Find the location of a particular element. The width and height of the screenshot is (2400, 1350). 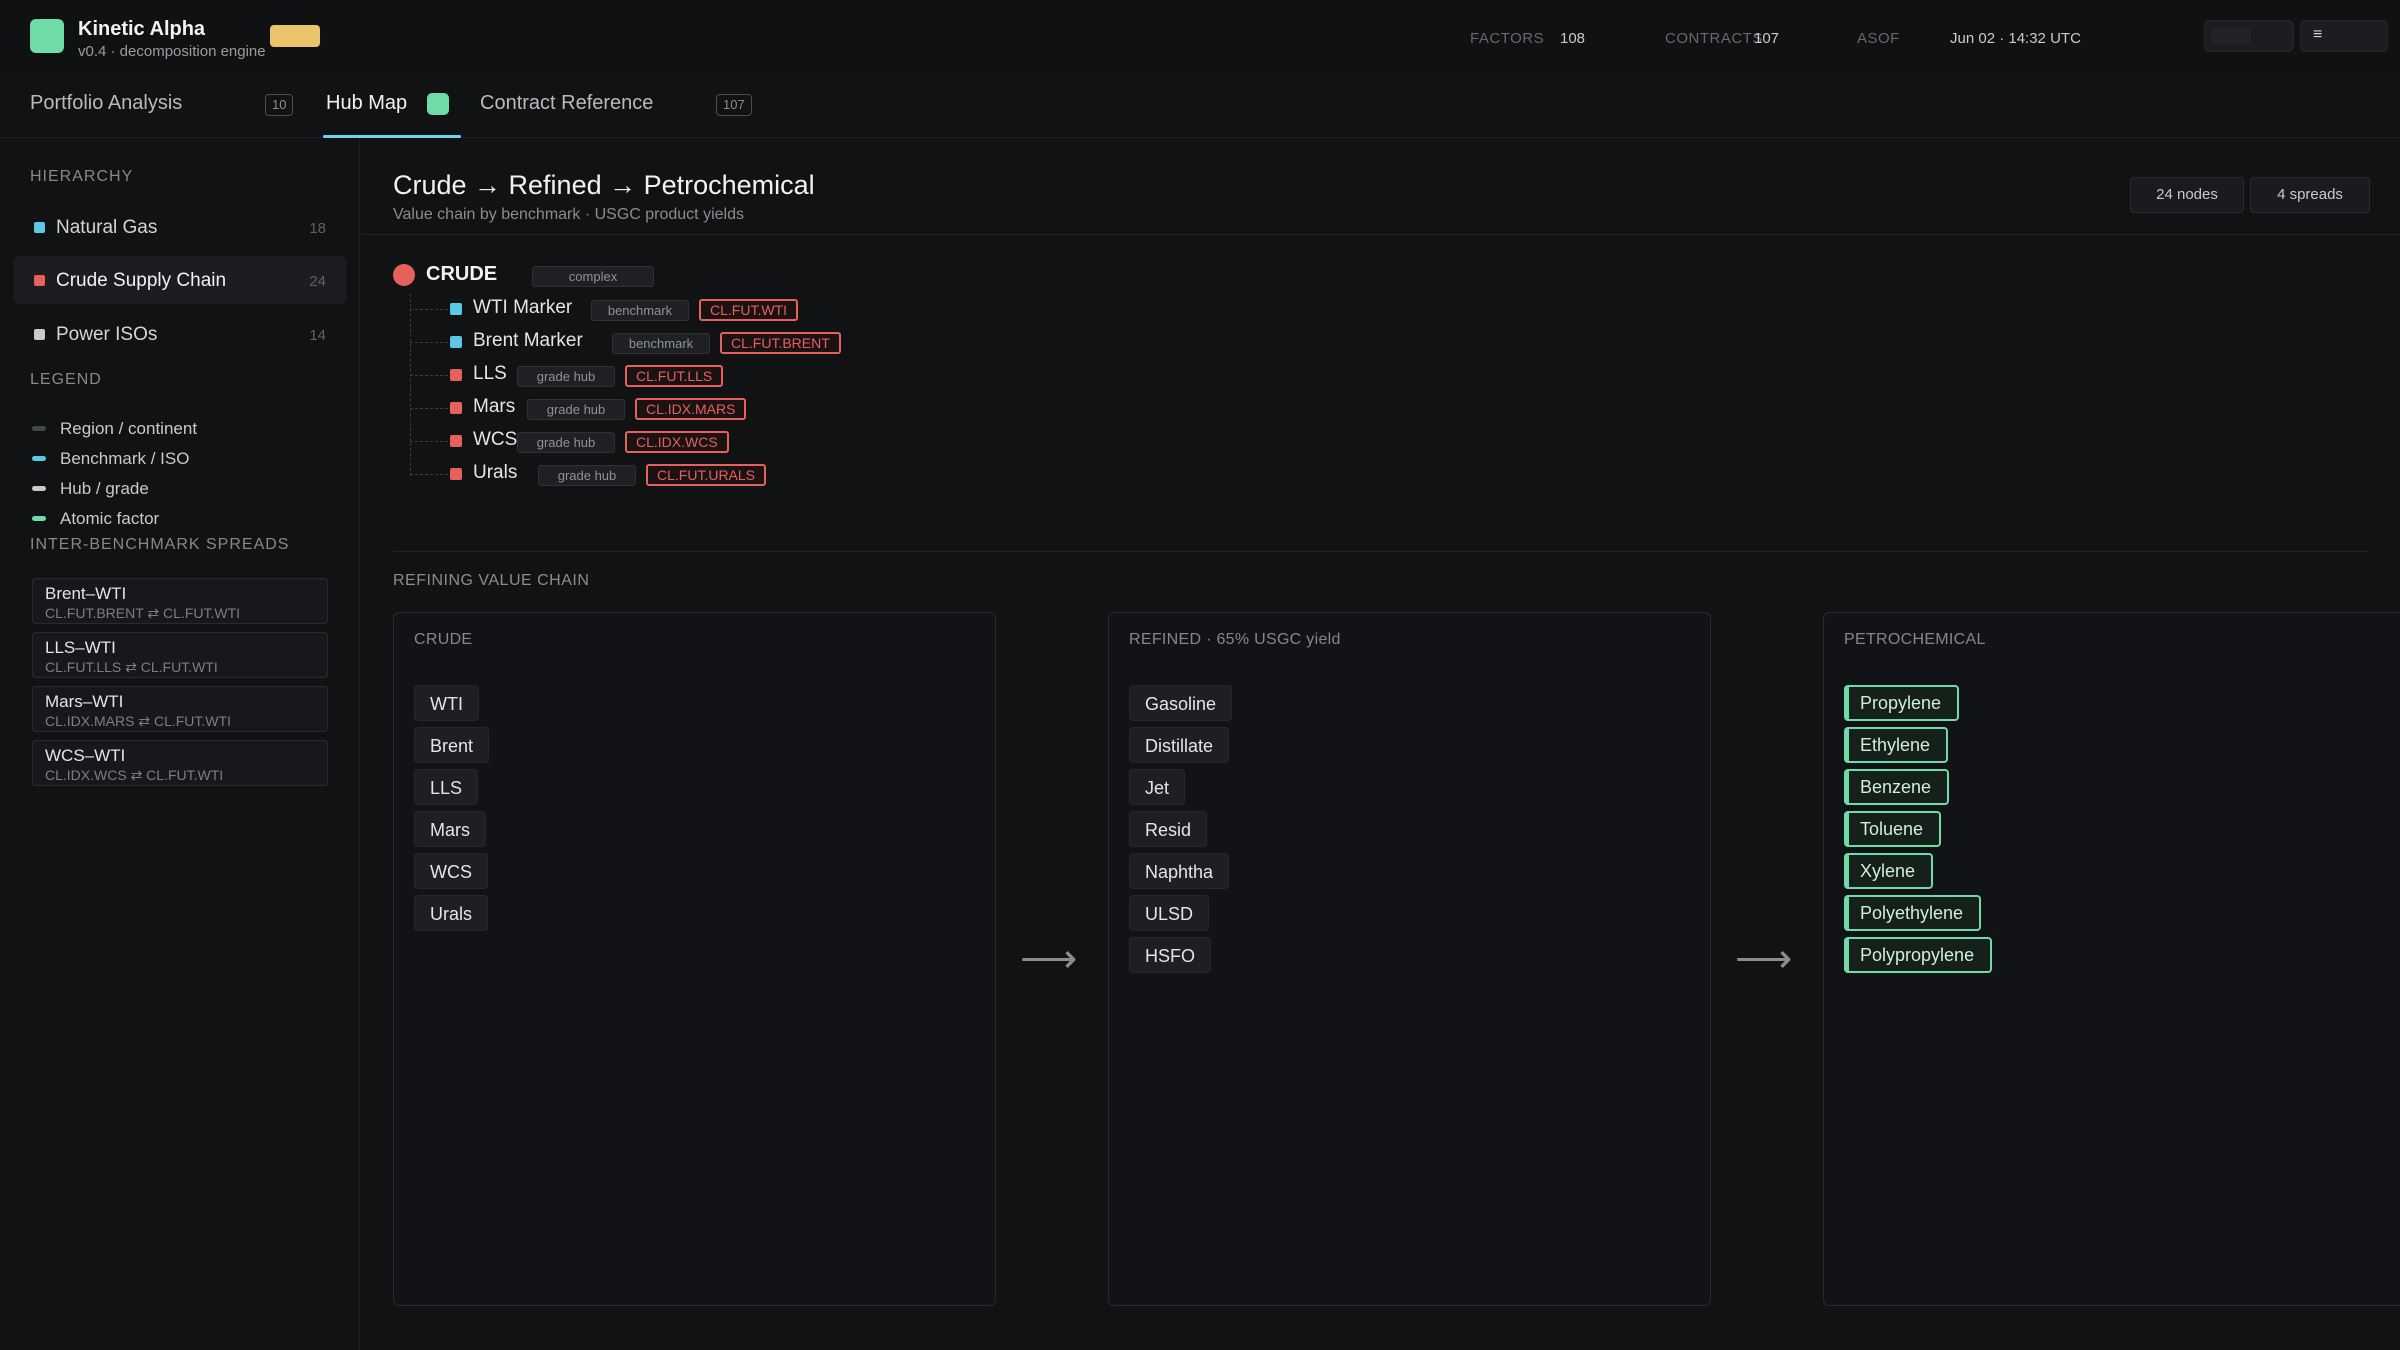

chain-item-resid: Resid is located at coordinates (1168, 829).